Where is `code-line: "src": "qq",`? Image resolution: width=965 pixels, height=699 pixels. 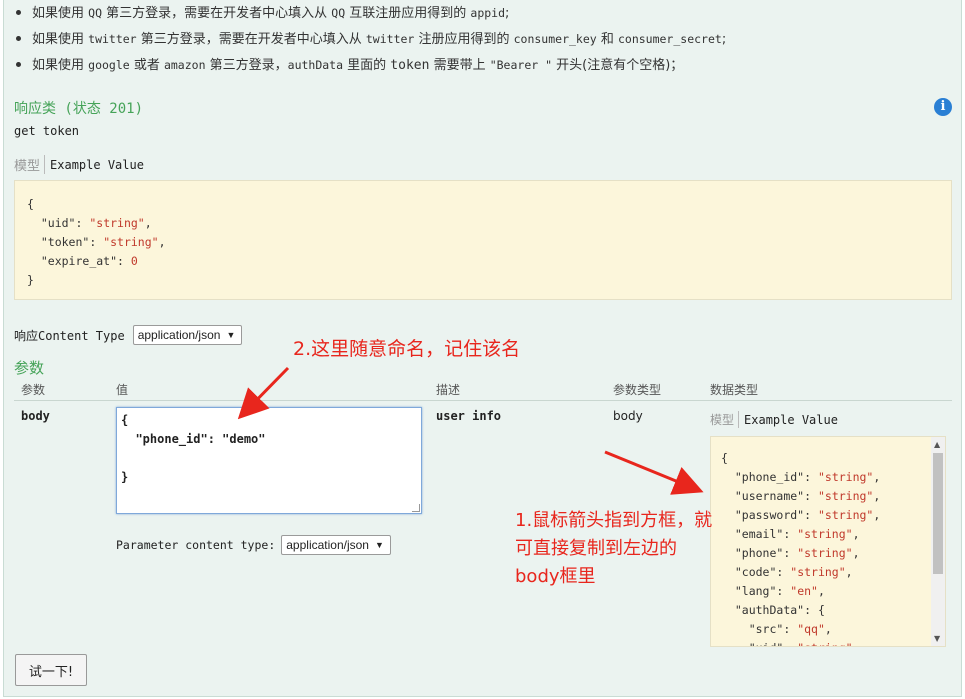 code-line: "src": "qq", is located at coordinates (790, 629).